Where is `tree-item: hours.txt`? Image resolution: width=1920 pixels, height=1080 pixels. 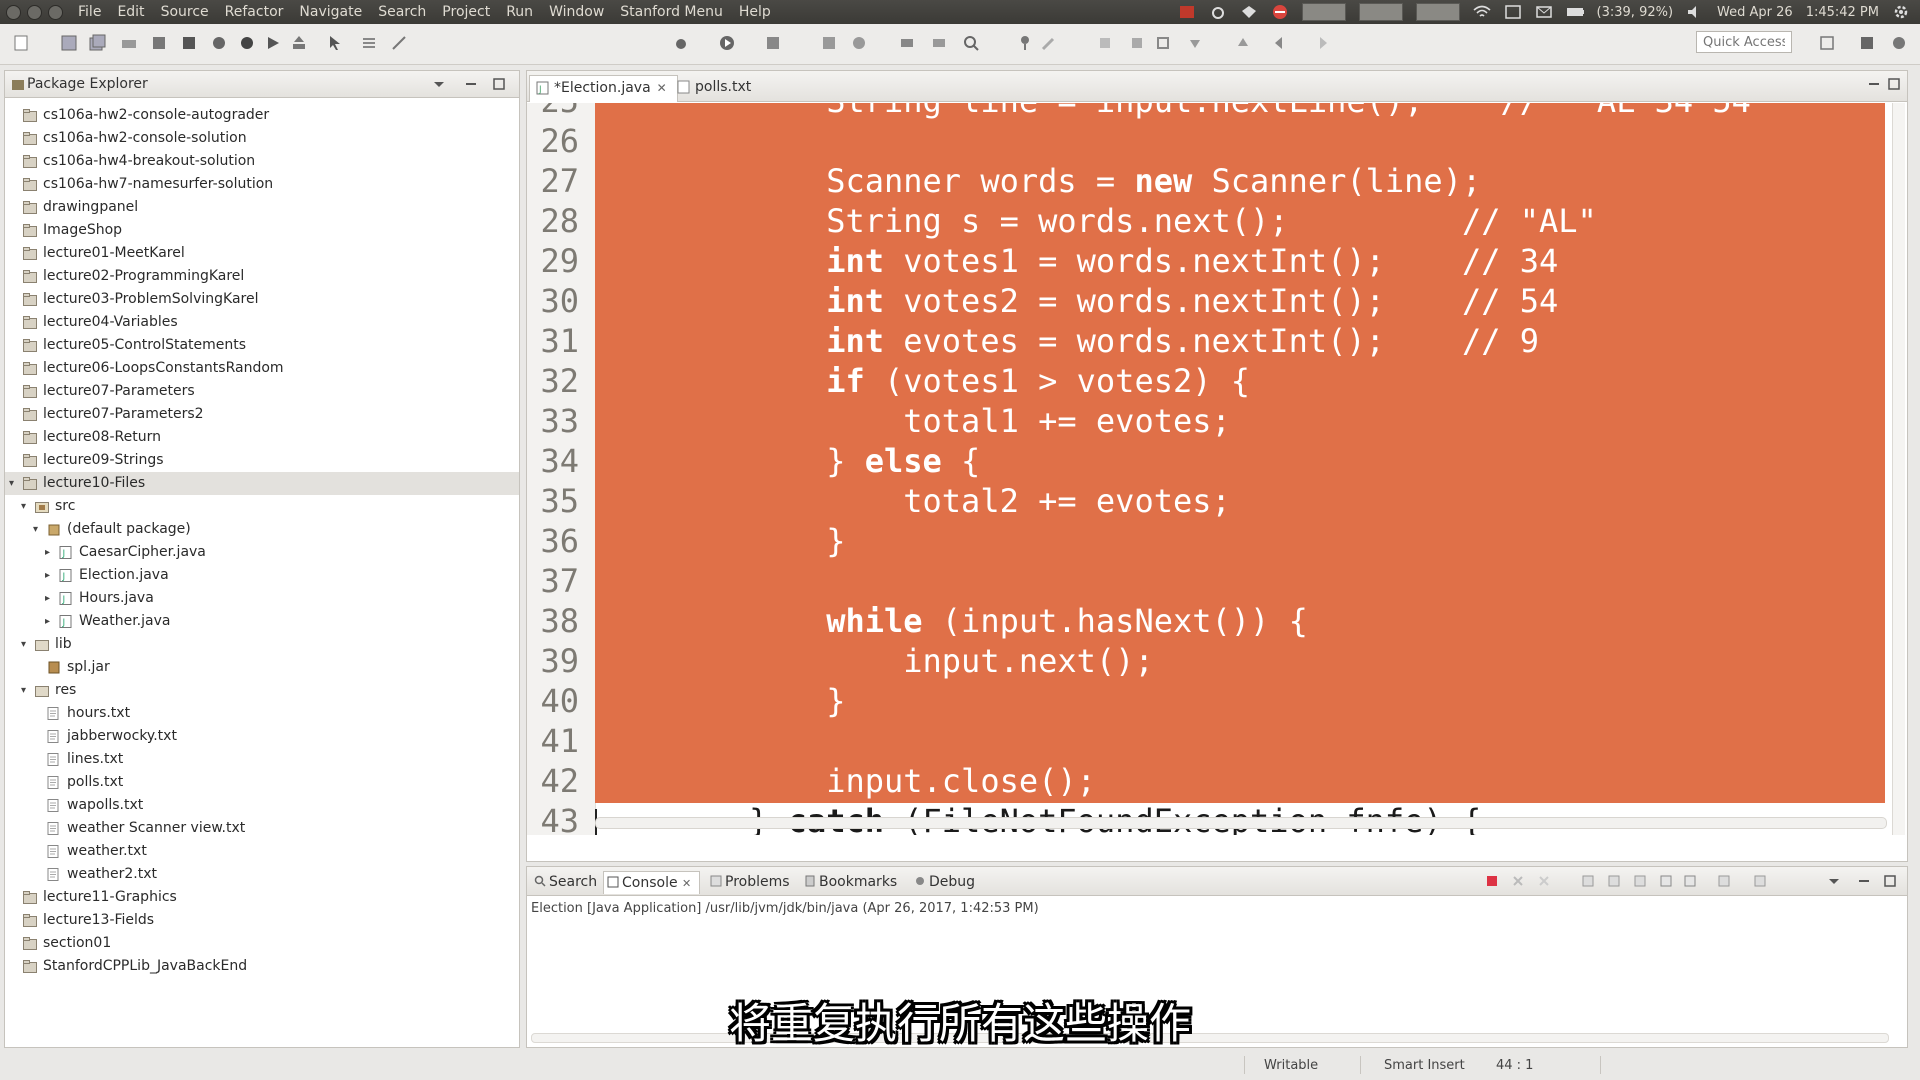
tree-item: hours.txt is located at coordinates (262, 713).